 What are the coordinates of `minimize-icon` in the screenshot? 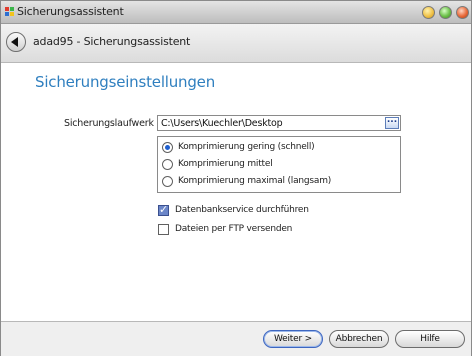 It's located at (428, 12).